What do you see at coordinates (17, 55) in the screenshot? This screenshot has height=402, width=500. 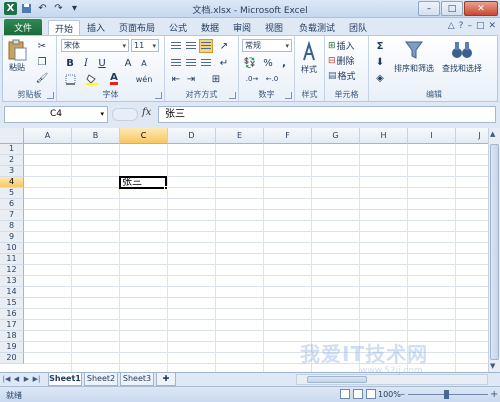 I see `paste-button: 粘贴` at bounding box center [17, 55].